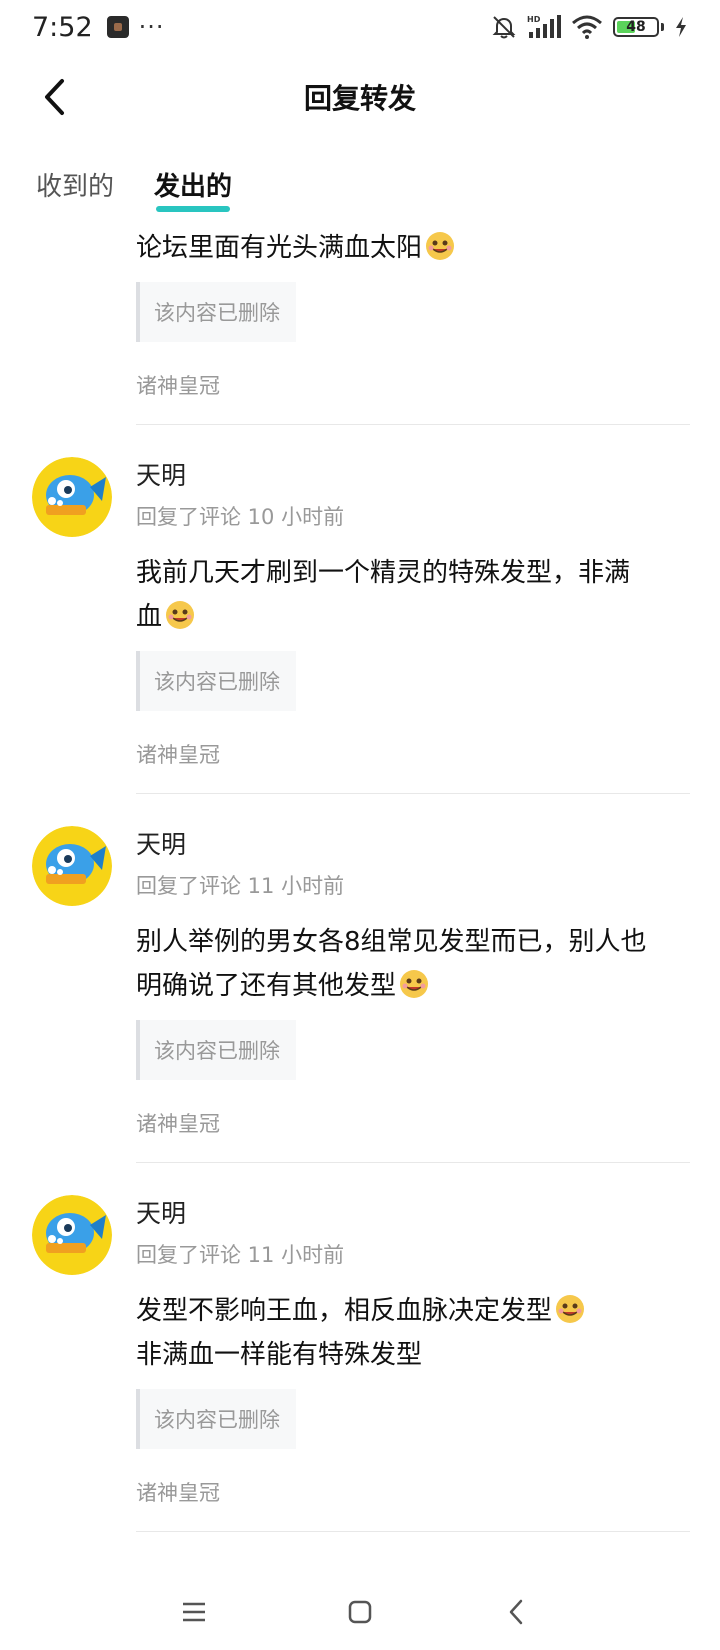 The height and width of the screenshot is (1650, 720). I want to click on tab-sent-label: 发出的, so click(193, 187).